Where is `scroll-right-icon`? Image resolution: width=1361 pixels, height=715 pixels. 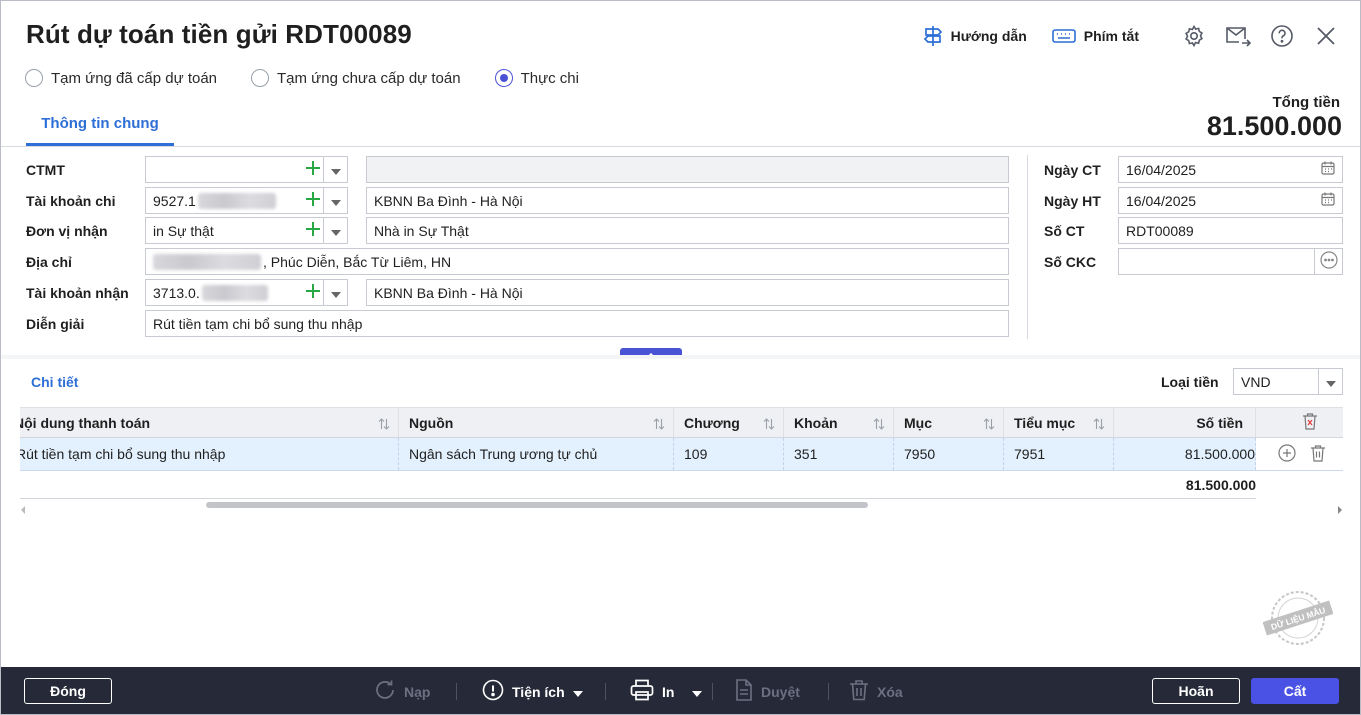 scroll-right-icon is located at coordinates (1340, 509).